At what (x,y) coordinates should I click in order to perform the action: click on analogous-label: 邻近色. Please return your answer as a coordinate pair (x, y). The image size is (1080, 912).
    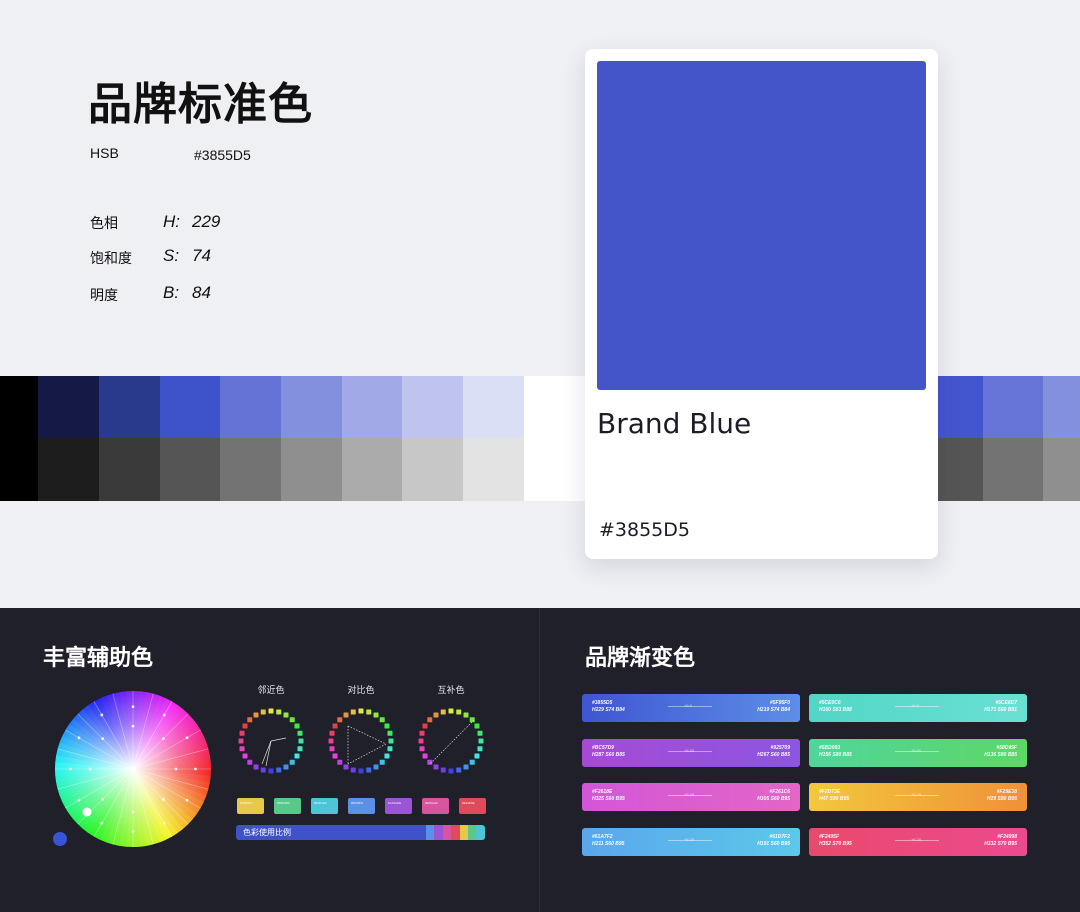
    Looking at the image, I should click on (271, 691).